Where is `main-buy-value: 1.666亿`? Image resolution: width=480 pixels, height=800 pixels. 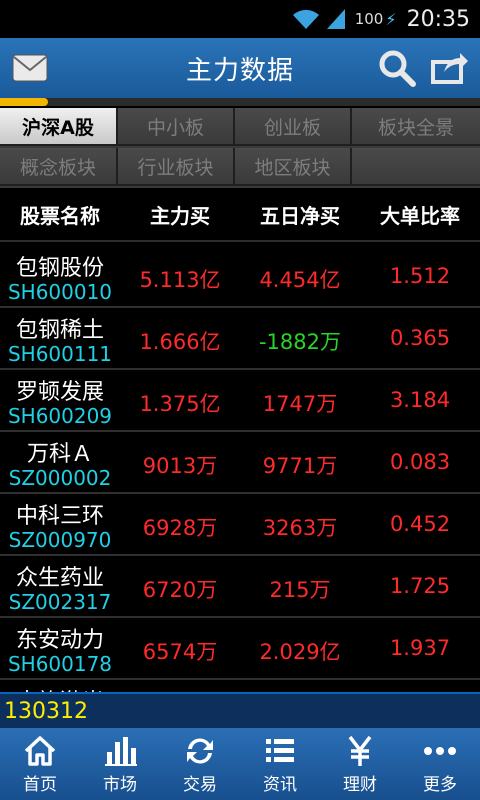
main-buy-value: 1.666亿 is located at coordinates (180, 342).